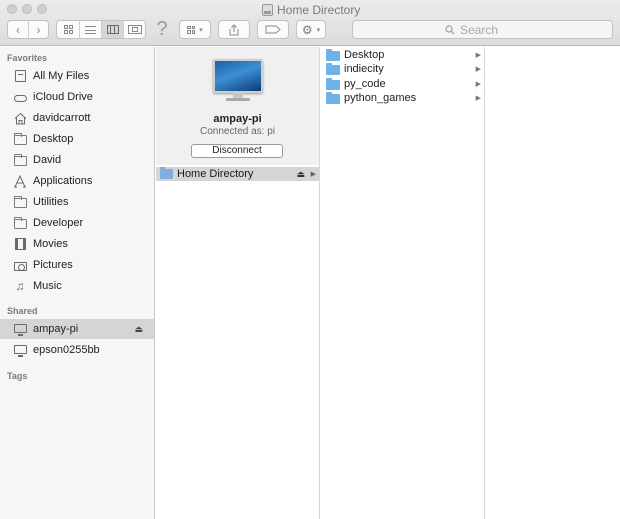 This screenshot has height=519, width=620. I want to click on cover-flow-icon, so click(134, 29).